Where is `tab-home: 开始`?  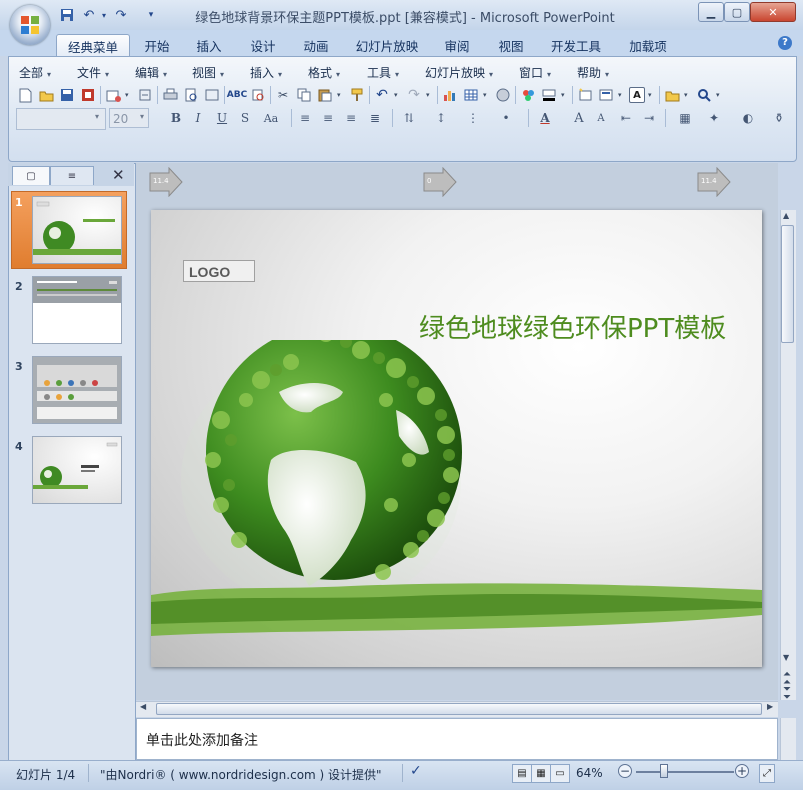
tab-home: 开始 is located at coordinates (157, 45).